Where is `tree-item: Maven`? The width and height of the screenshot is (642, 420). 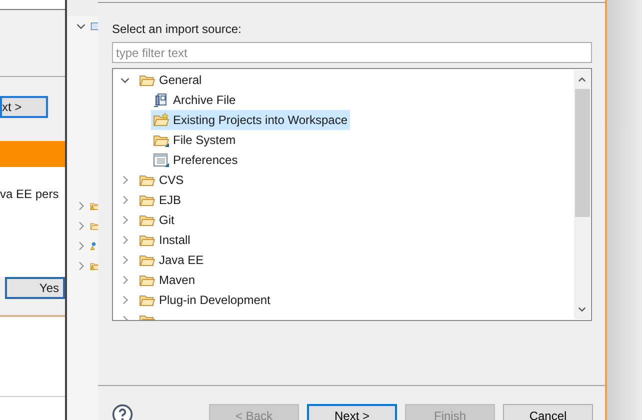 tree-item: Maven is located at coordinates (167, 280).